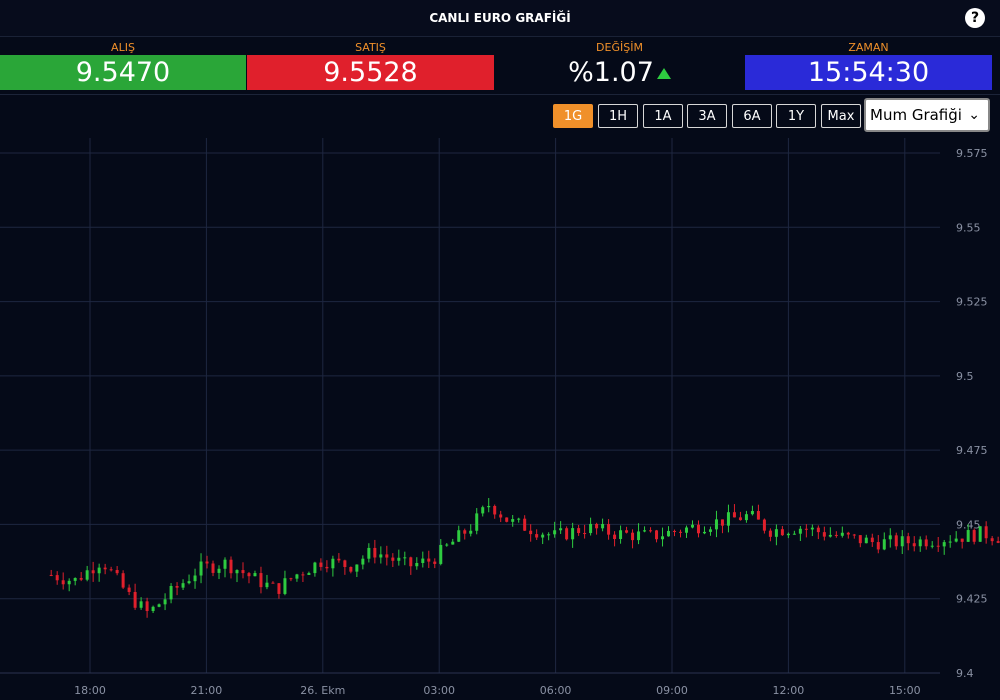 This screenshot has width=1000, height=700. I want to click on y-tick-label: 9.475, so click(972, 450).